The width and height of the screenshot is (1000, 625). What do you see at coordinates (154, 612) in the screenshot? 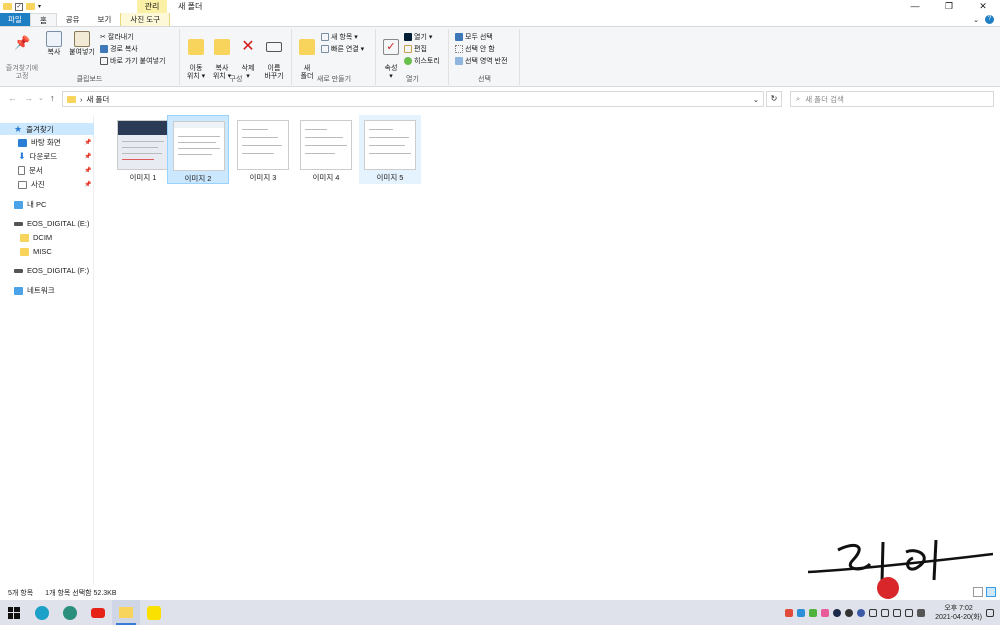
I see `taskbar-kakaotalk` at bounding box center [154, 612].